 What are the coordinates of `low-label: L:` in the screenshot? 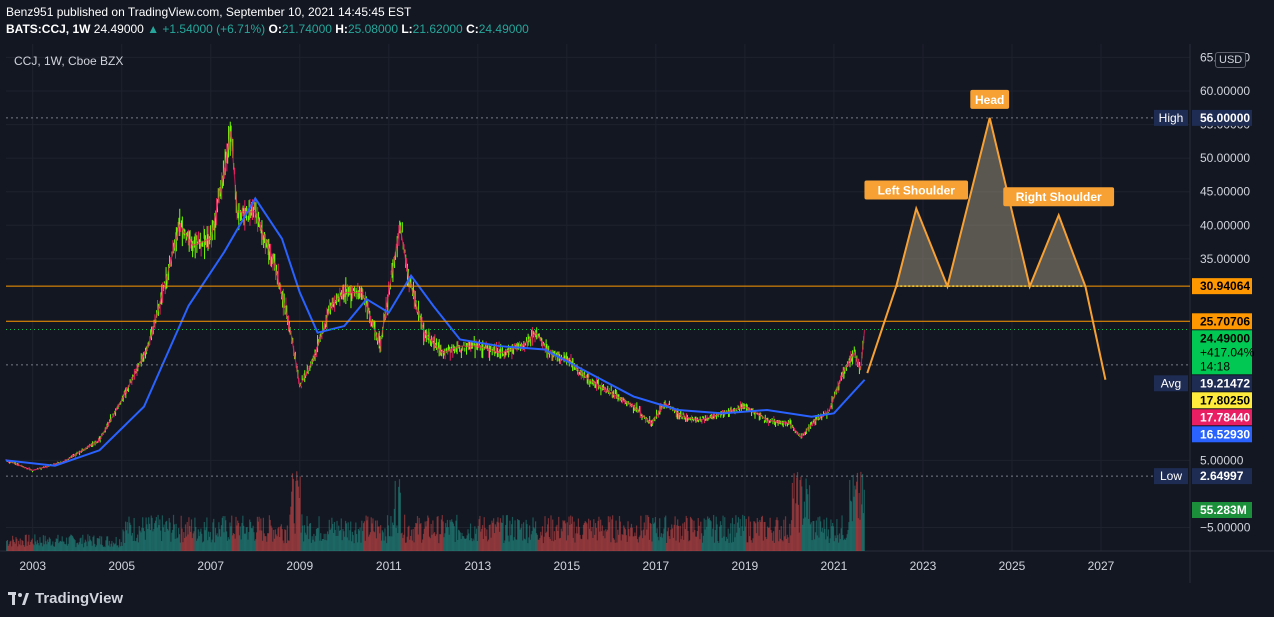 It's located at (407, 29).